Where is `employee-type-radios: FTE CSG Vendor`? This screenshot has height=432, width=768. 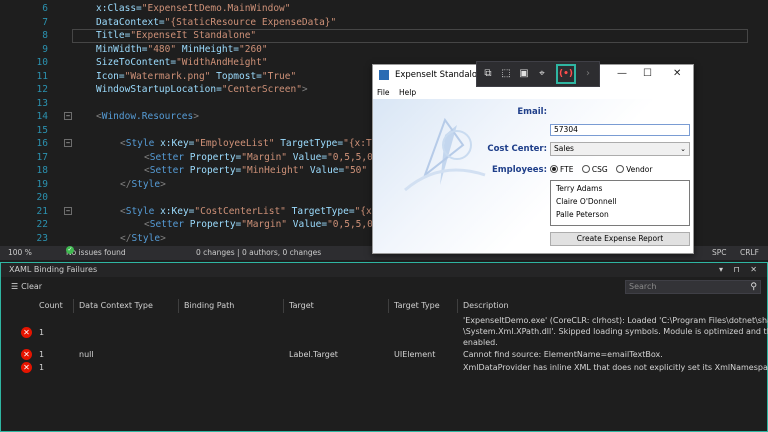 employee-type-radios: FTE CSG Vendor is located at coordinates (601, 170).